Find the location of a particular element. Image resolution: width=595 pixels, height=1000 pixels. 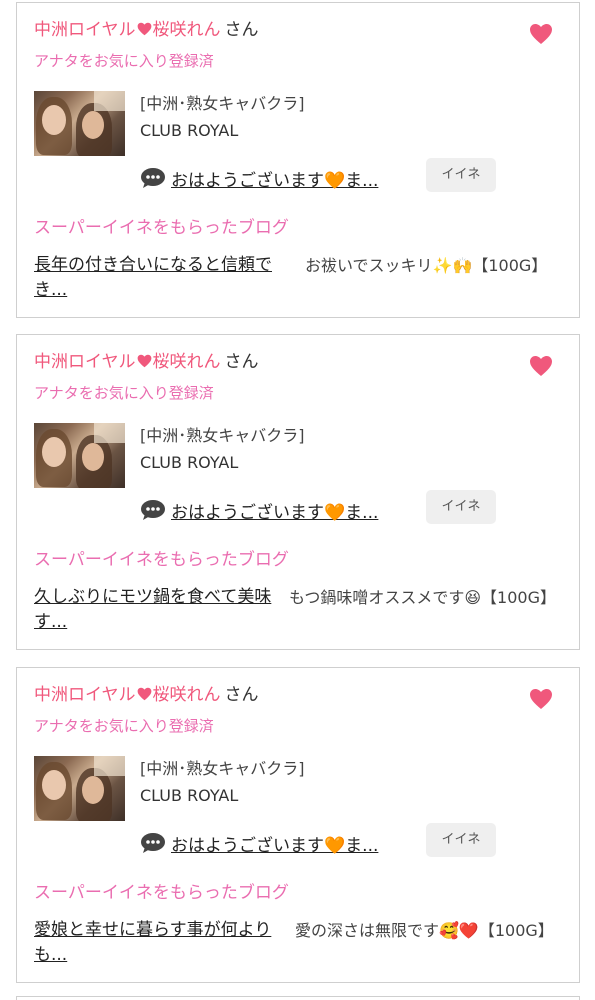

next-card-edge is located at coordinates (298, 998).